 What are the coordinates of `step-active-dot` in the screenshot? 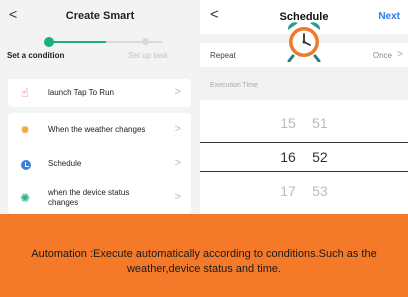 It's located at (49, 42).